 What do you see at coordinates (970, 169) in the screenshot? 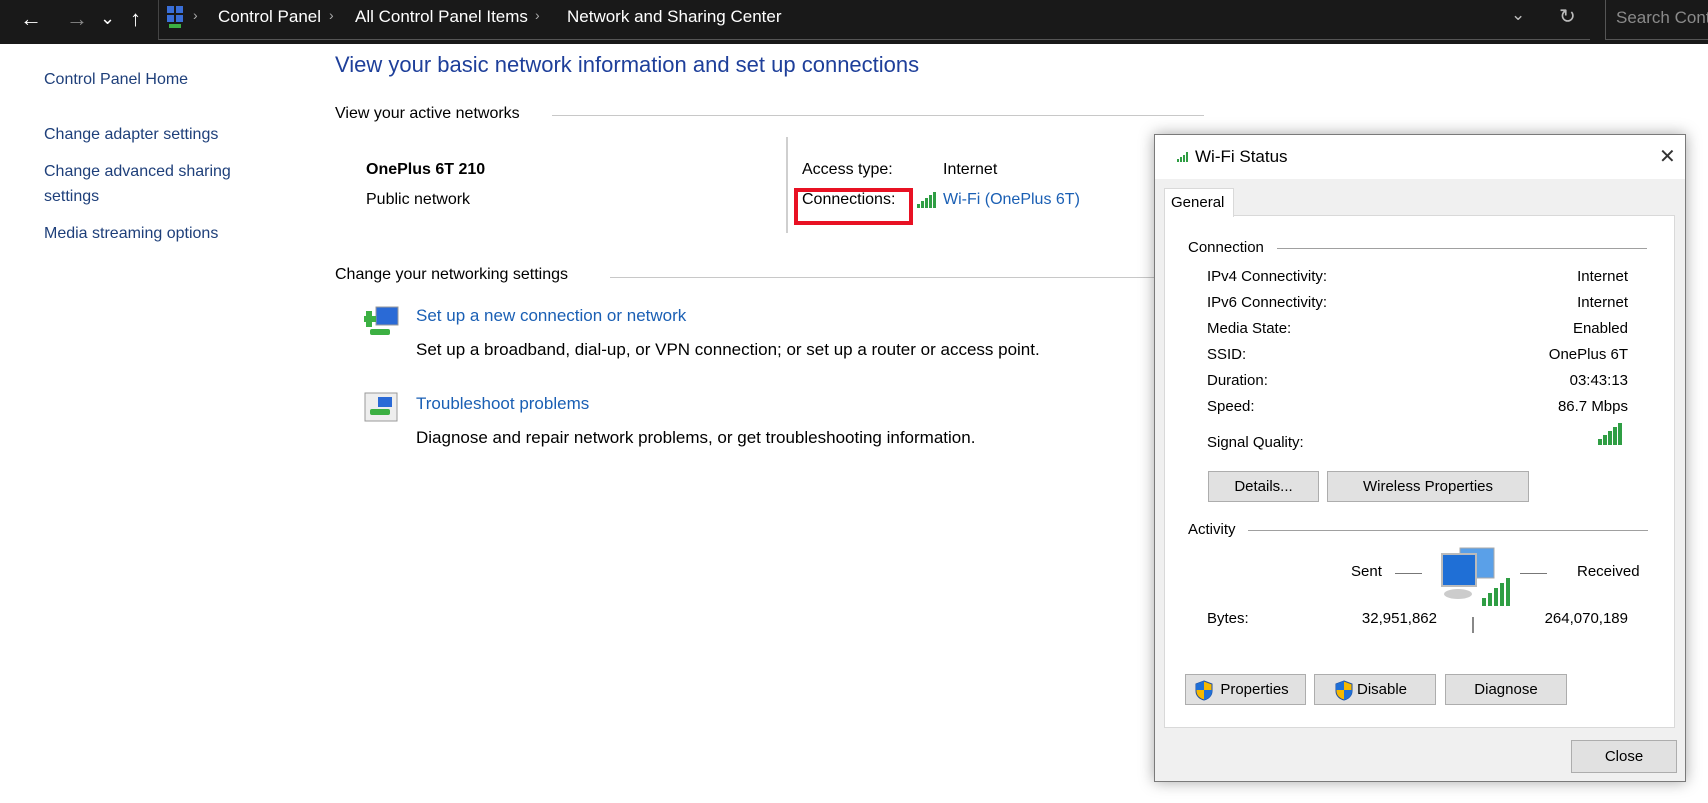
I see `access-type-value: Internet` at bounding box center [970, 169].